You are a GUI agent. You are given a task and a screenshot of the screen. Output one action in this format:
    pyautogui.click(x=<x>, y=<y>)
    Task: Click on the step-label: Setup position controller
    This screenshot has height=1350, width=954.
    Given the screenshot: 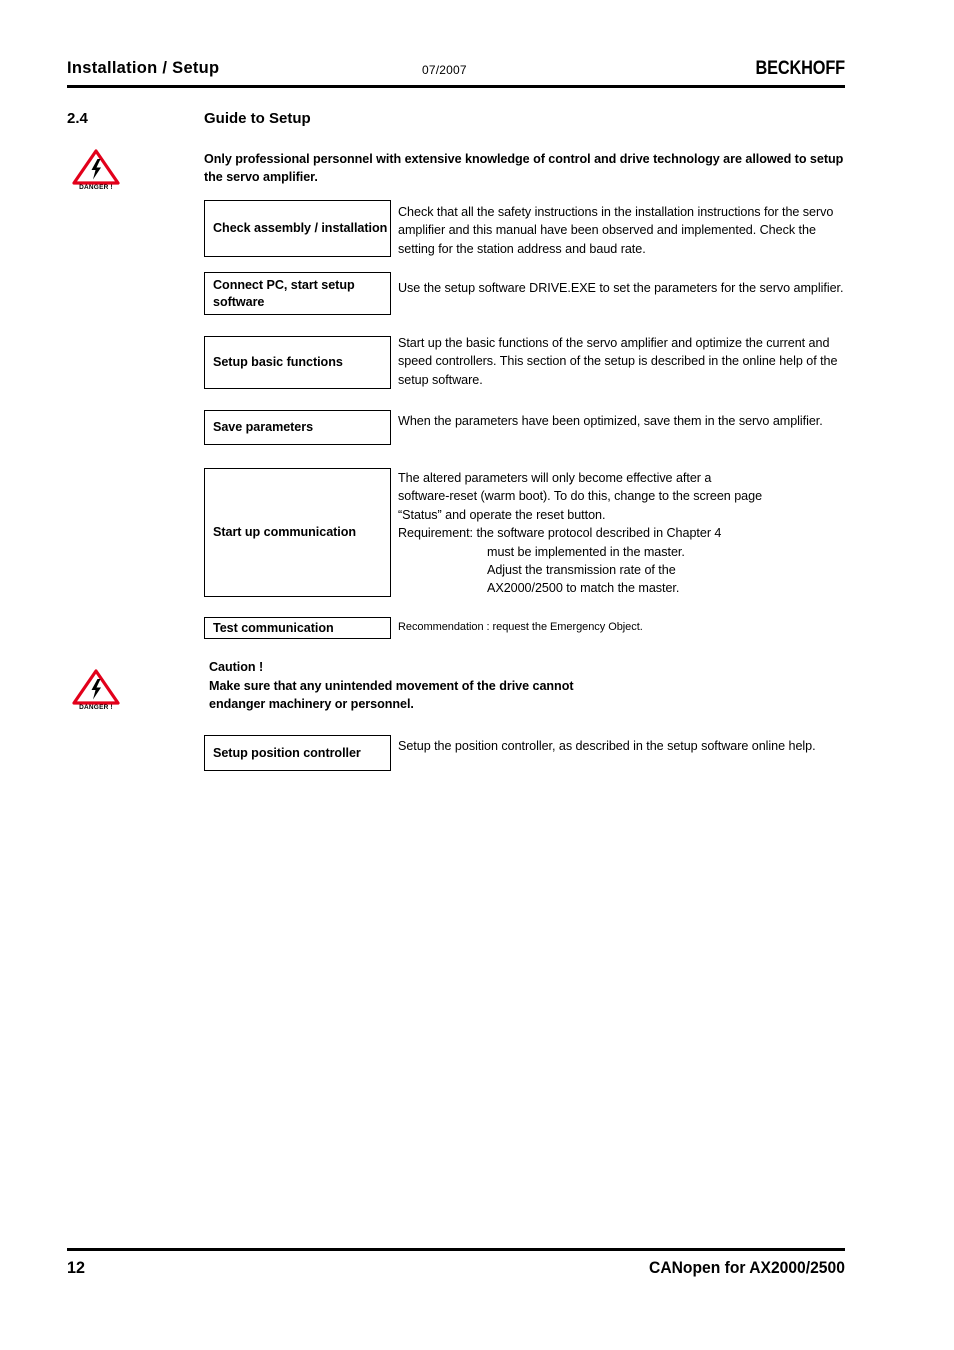 What is the action you would take?
    pyautogui.click(x=287, y=752)
    